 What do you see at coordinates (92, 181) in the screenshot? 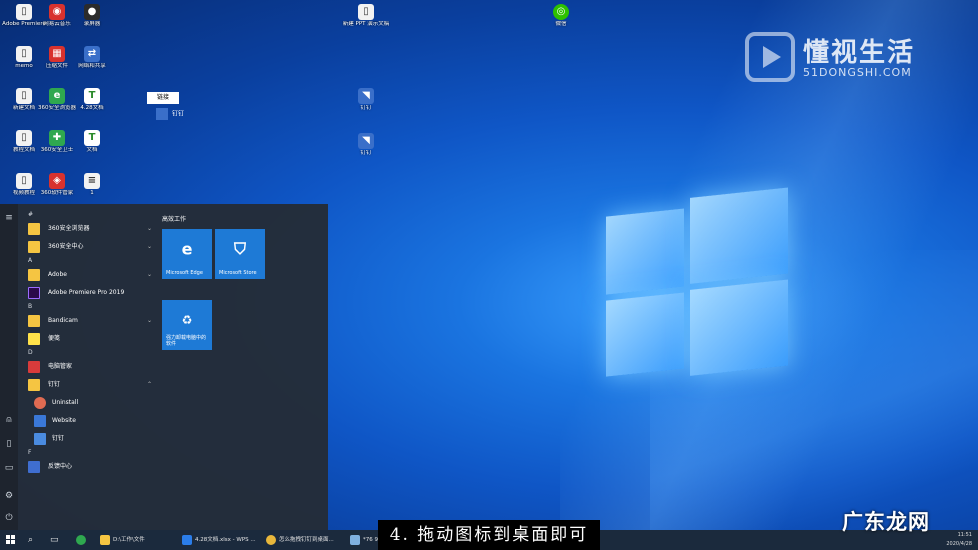
I see `ini-icon: ≡` at bounding box center [92, 181].